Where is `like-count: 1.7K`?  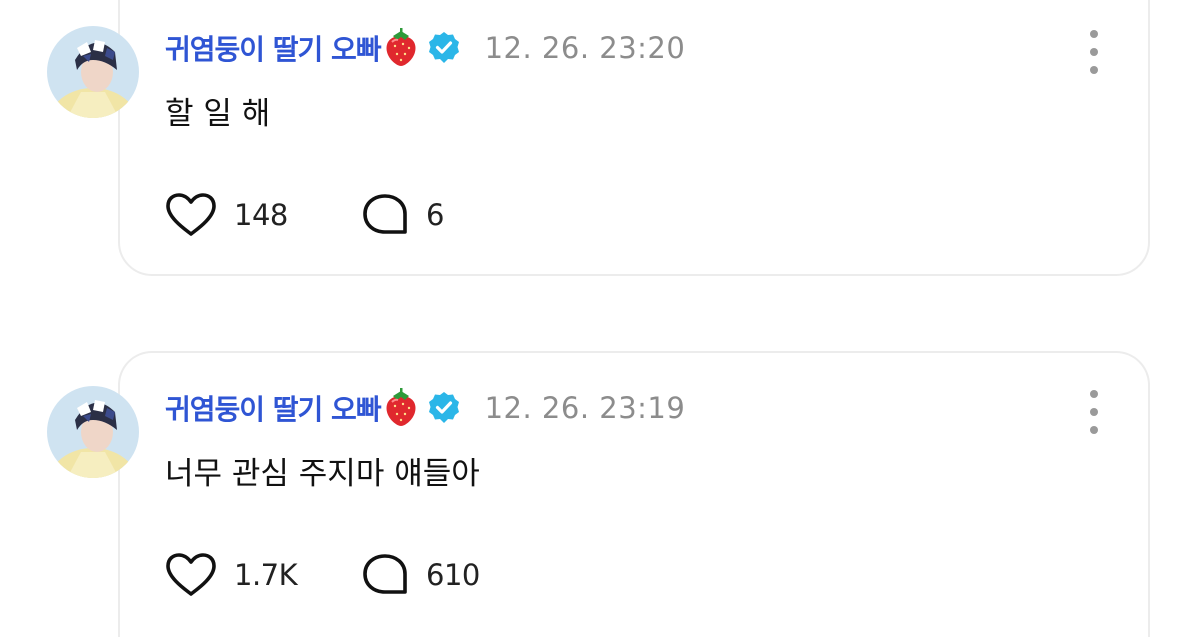
like-count: 1.7K is located at coordinates (266, 575).